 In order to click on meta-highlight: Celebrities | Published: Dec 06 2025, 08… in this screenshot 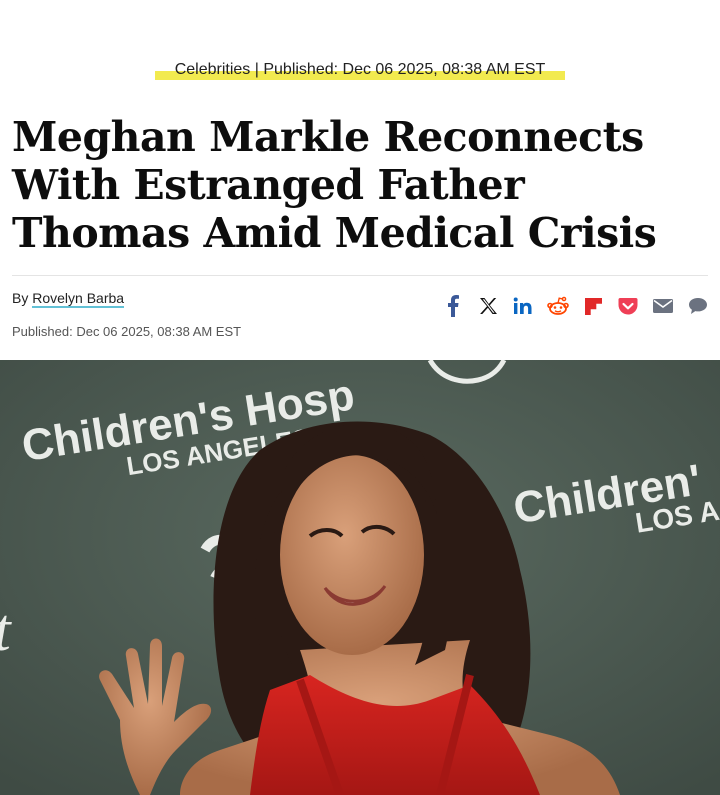, I will do `click(360, 70)`.